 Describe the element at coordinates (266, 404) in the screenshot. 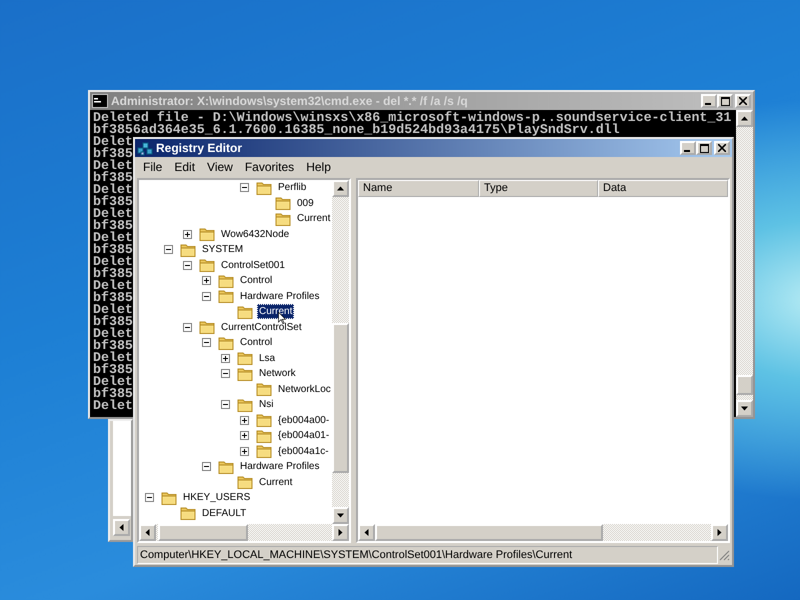

I see `tree-item: Nsi` at that location.